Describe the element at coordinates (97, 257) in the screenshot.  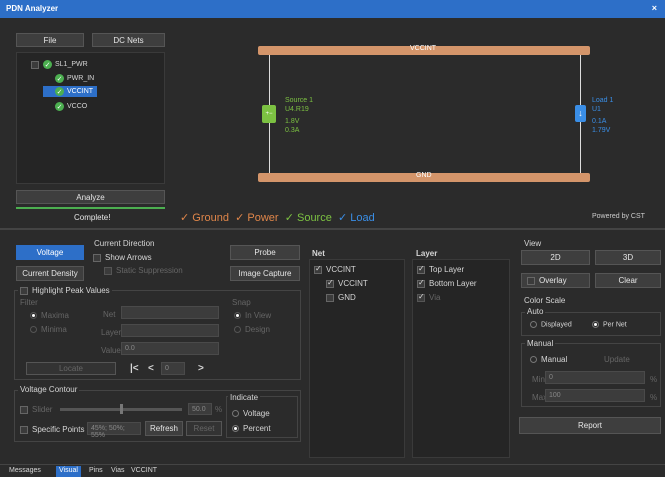
I see `show-arrows-box` at that location.